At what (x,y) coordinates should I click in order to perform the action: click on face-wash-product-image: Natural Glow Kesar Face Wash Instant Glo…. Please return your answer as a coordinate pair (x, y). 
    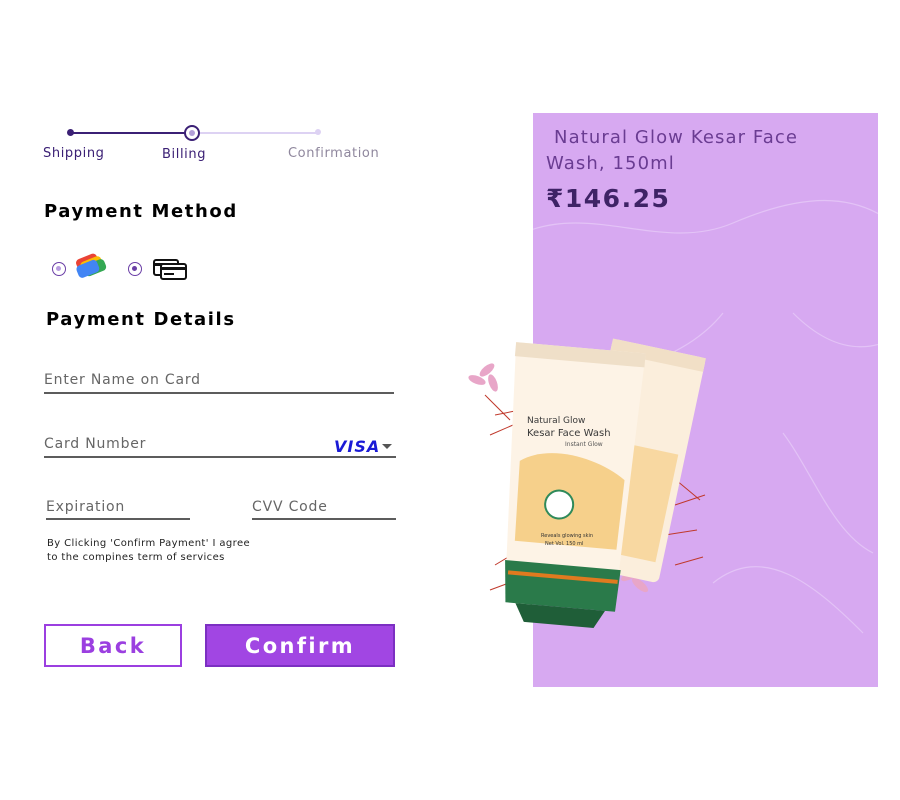
    Looking at the image, I should click on (587, 483).